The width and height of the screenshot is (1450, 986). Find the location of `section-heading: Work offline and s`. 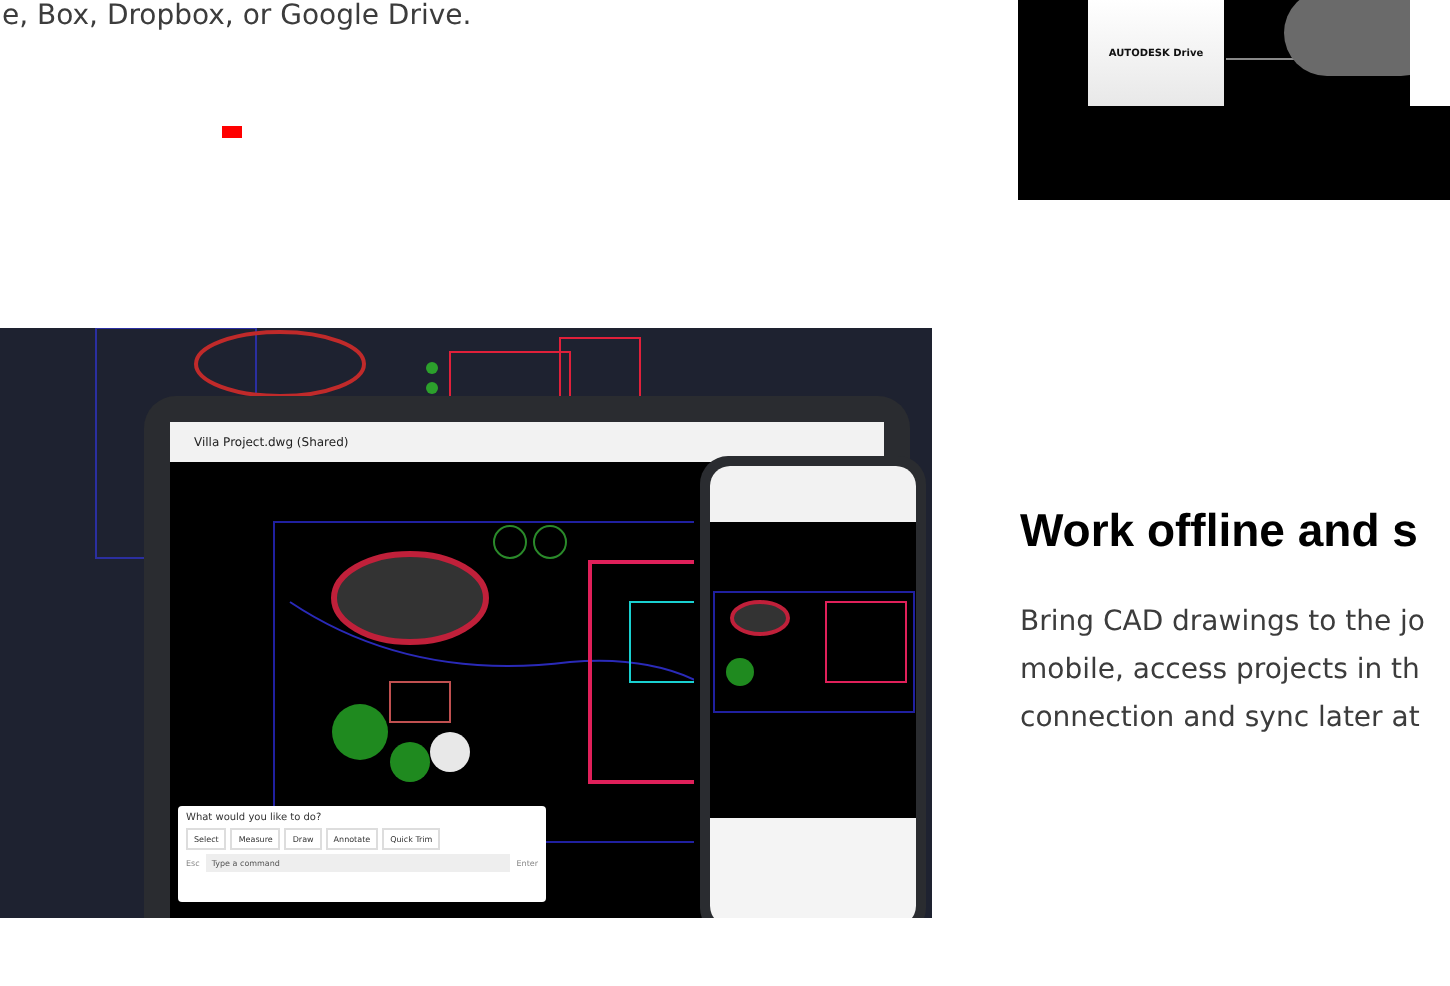

section-heading: Work offline and s is located at coordinates (1220, 531).